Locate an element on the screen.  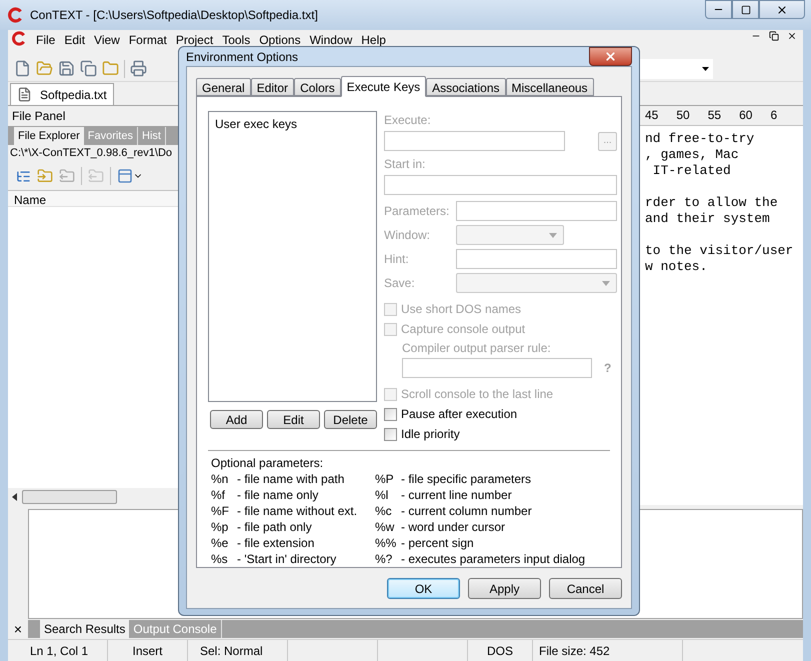
parameter-code: %e is located at coordinates (220, 543).